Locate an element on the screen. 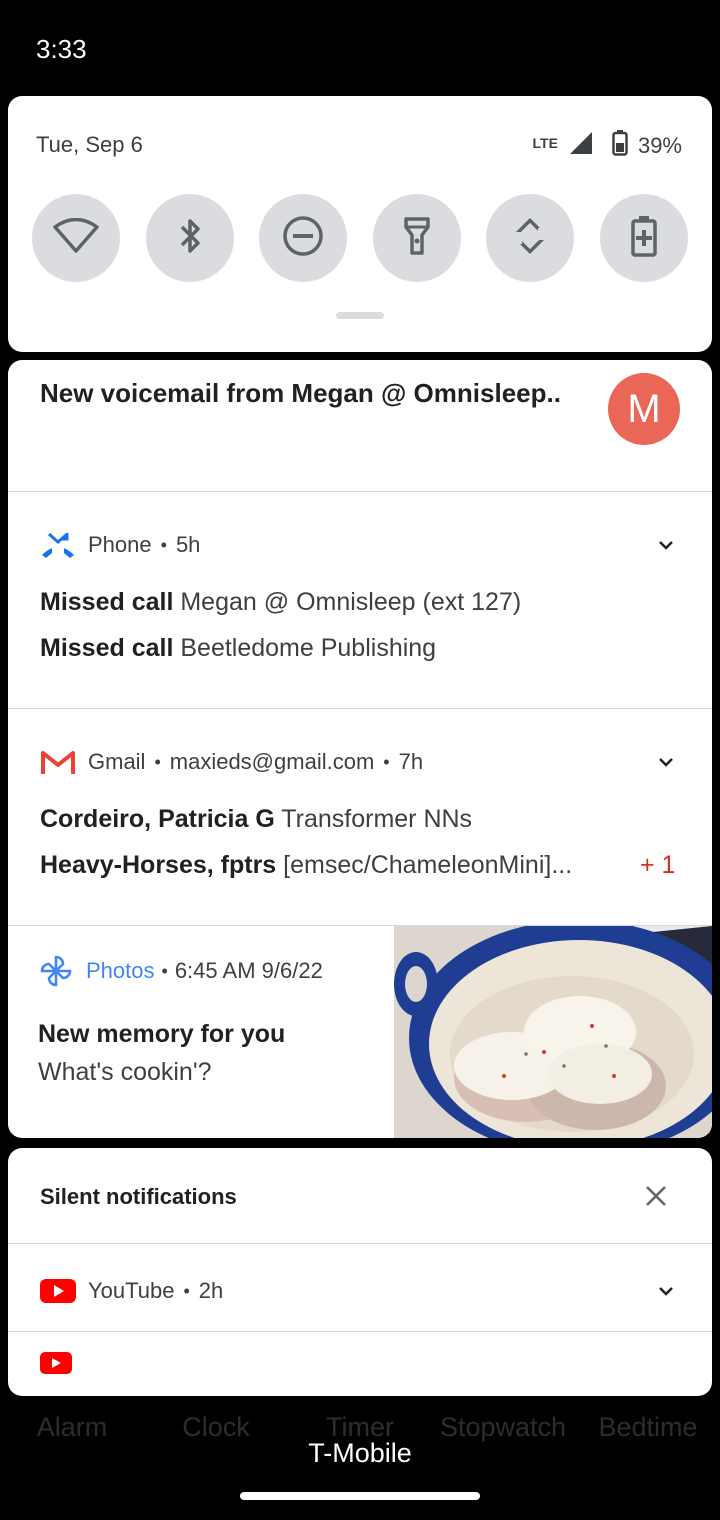 This screenshot has width=720, height=1520. bluetooth-tile is located at coordinates (189, 238).